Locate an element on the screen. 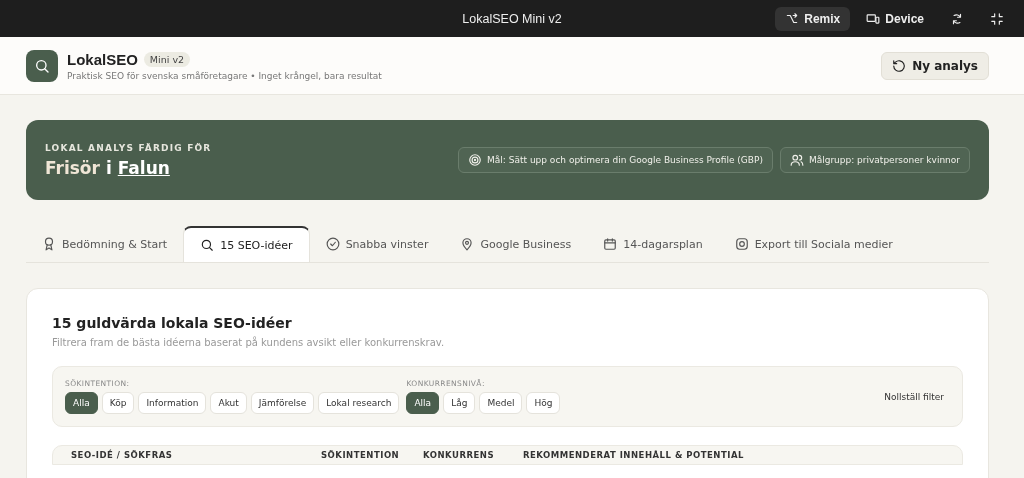 This screenshot has height=478, width=1024. fullscreen-icon is located at coordinates (997, 18).